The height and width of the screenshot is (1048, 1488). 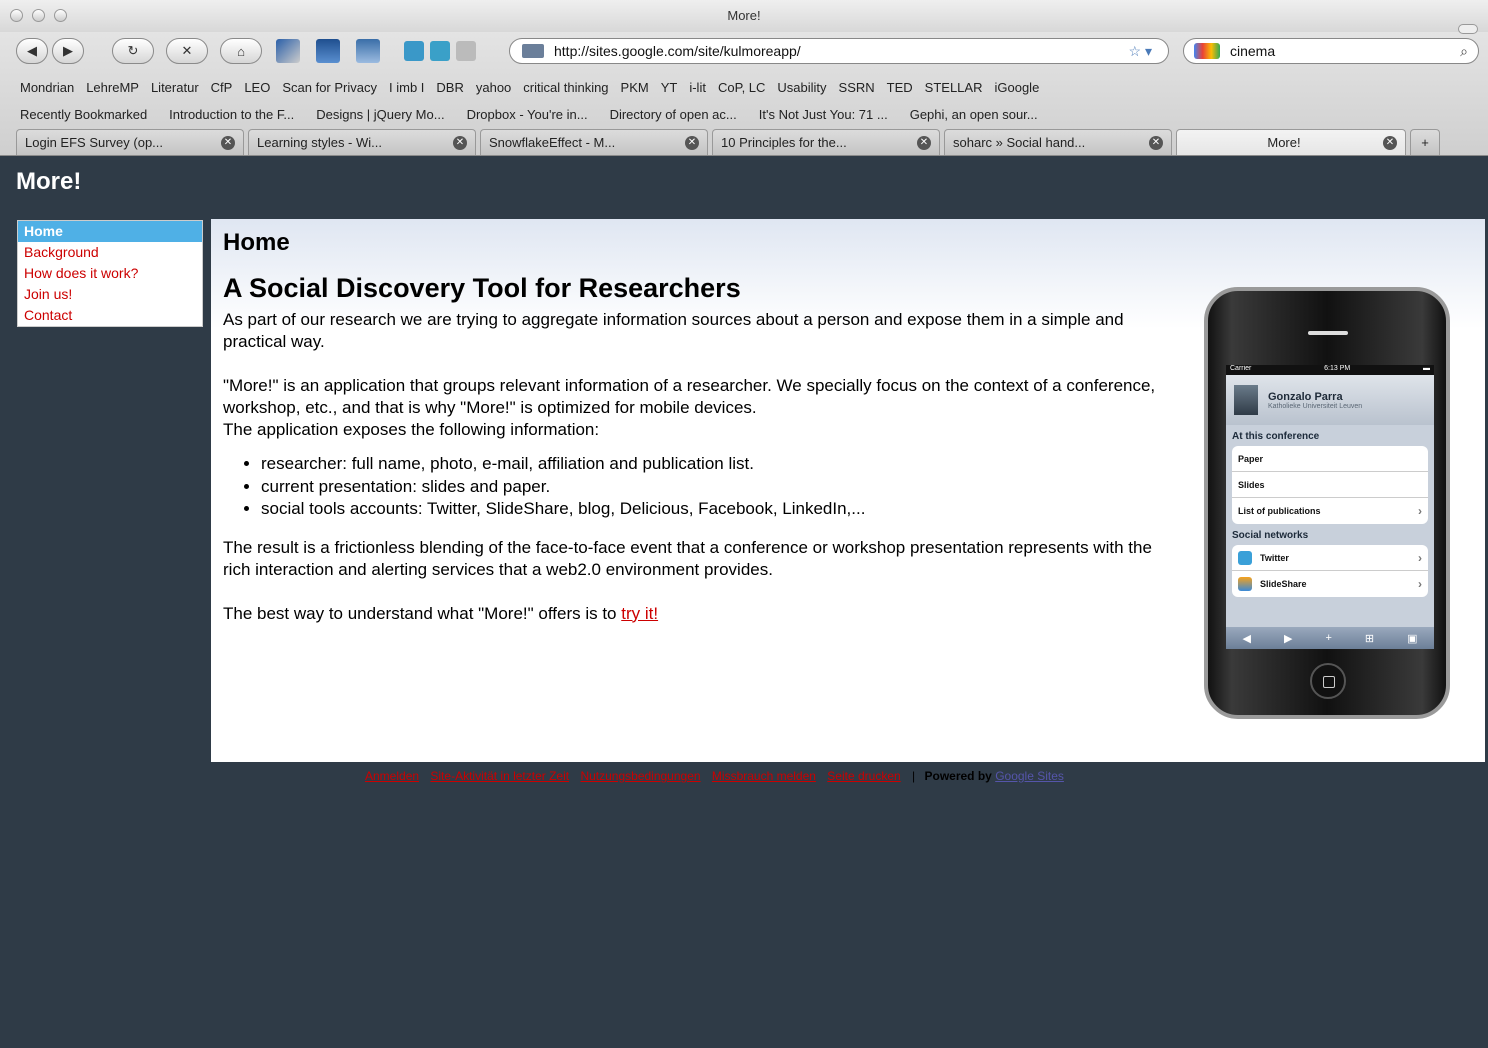 What do you see at coordinates (1245, 584) in the screenshot?
I see `slideshare-icon` at bounding box center [1245, 584].